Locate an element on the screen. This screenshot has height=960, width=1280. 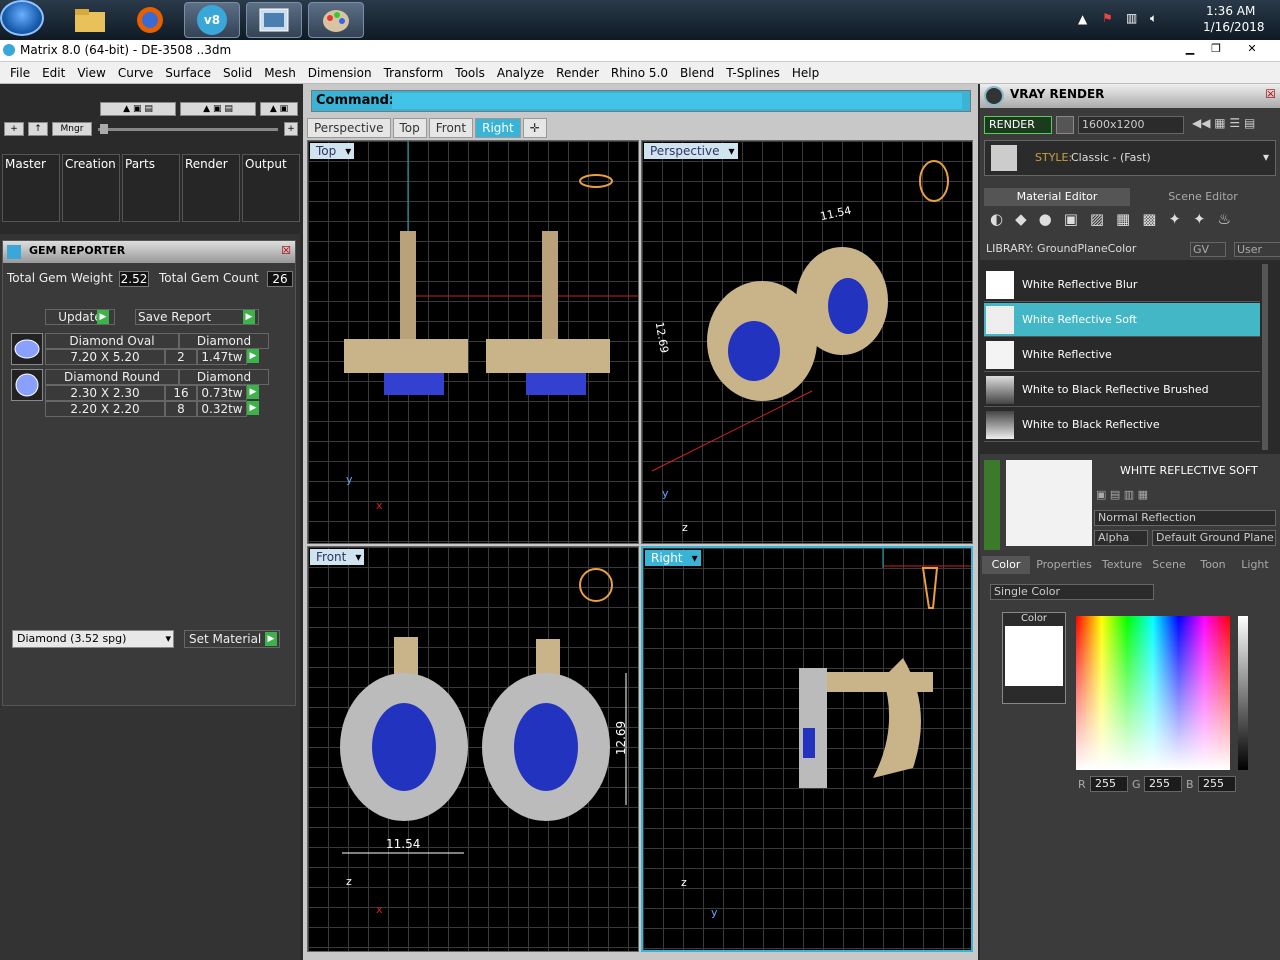
material-item: White to Black Reflective Brushed is located at coordinates (1122, 390).